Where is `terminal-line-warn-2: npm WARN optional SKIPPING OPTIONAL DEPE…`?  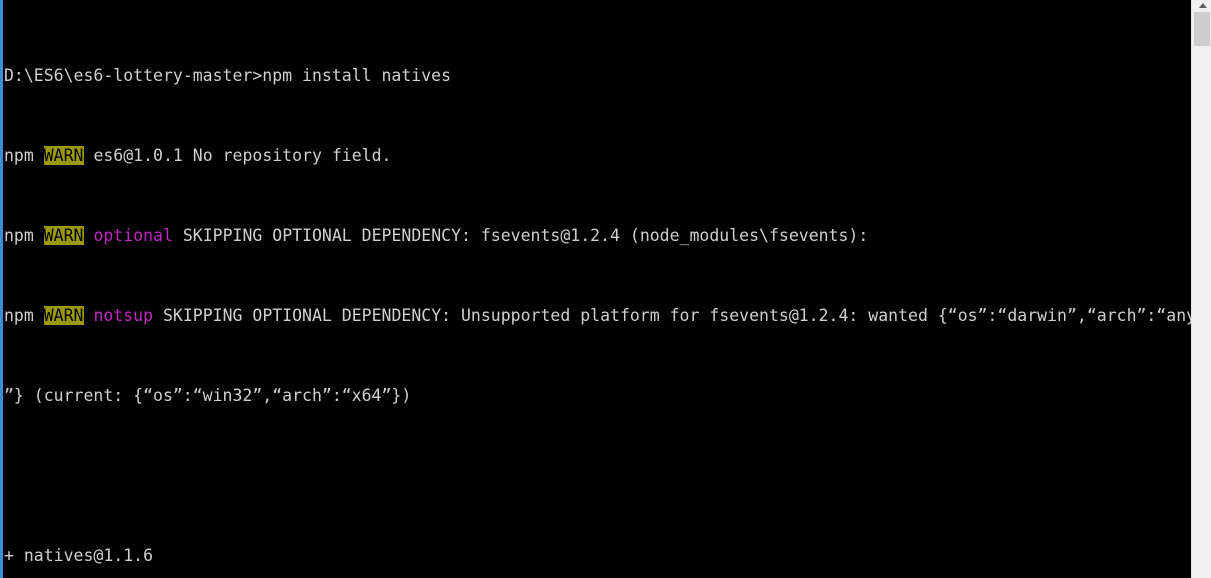 terminal-line-warn-2: npm WARN optional SKIPPING OPTIONAL DEPE… is located at coordinates (597, 236).